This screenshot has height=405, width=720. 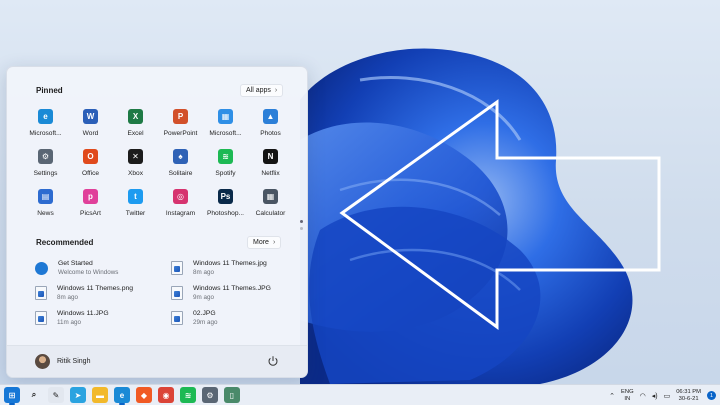 What do you see at coordinates (45, 167) in the screenshot?
I see `pinned-app: ⚙ Settings` at bounding box center [45, 167].